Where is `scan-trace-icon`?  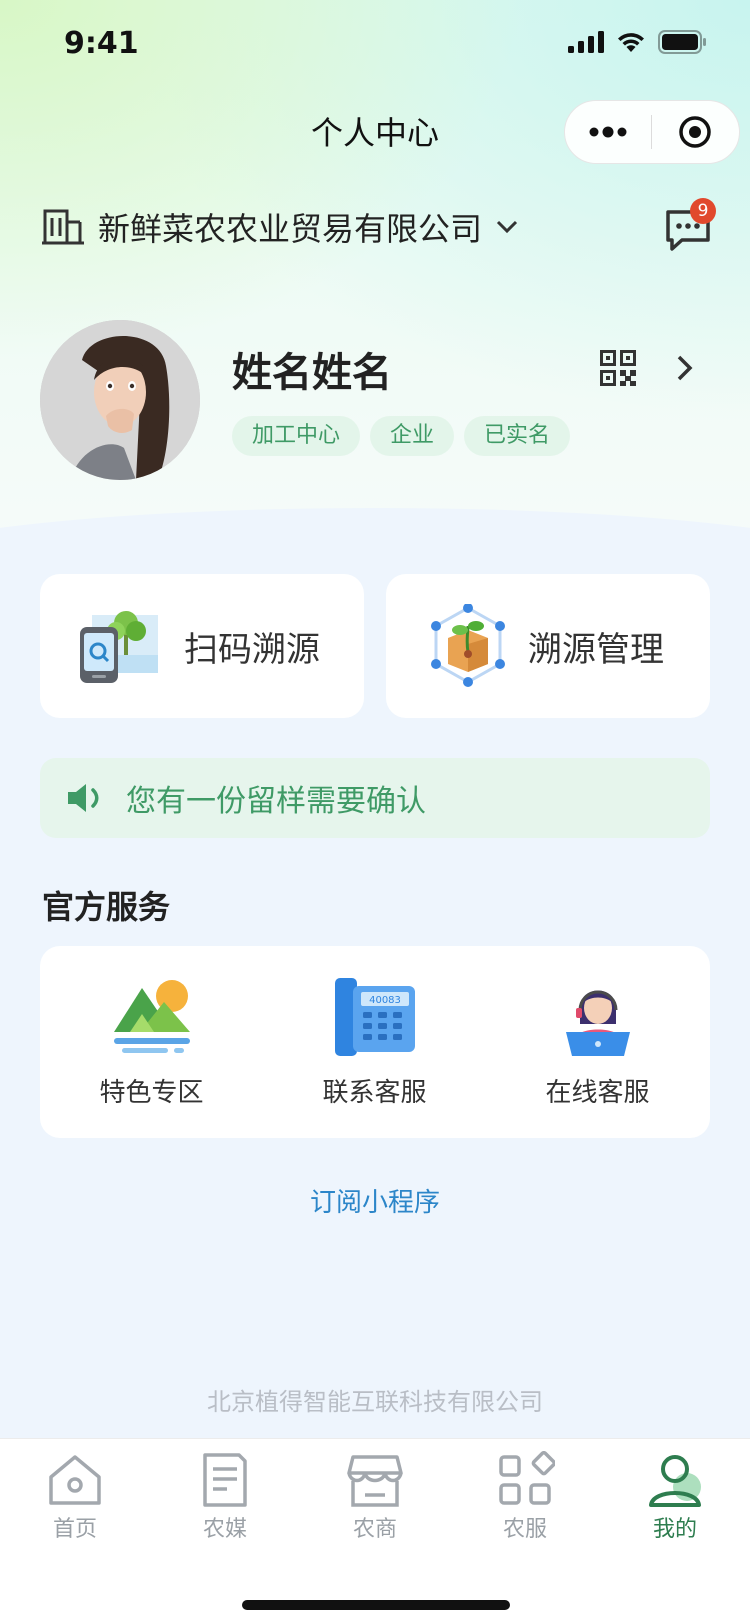
scan-trace-icon is located at coordinates (119, 647).